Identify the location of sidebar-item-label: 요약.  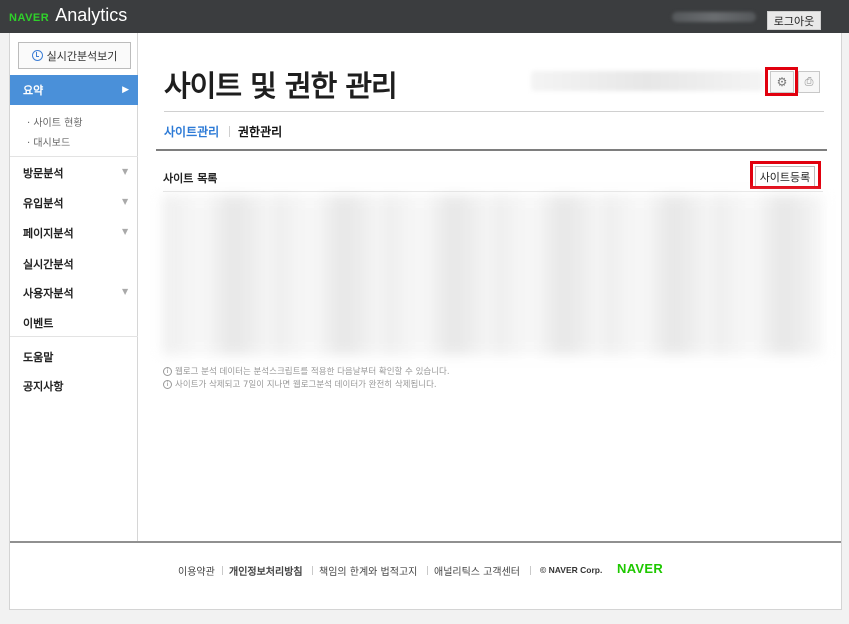
(33, 90).